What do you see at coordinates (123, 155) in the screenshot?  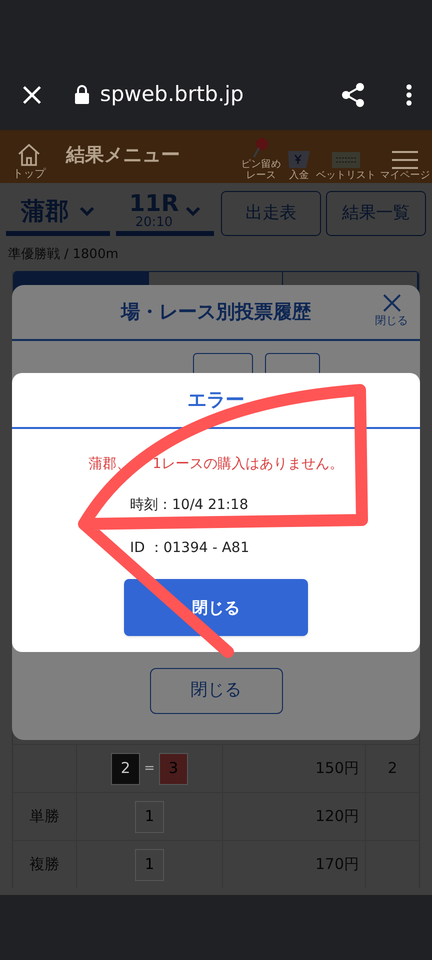 I see `page-title: 結果メニュー` at bounding box center [123, 155].